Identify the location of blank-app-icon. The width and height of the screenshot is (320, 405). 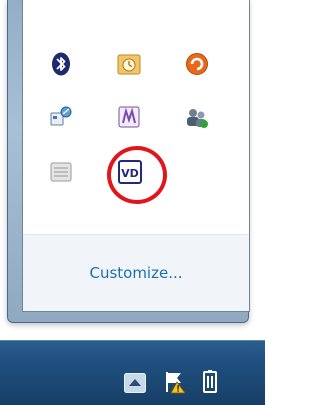
(61, 172).